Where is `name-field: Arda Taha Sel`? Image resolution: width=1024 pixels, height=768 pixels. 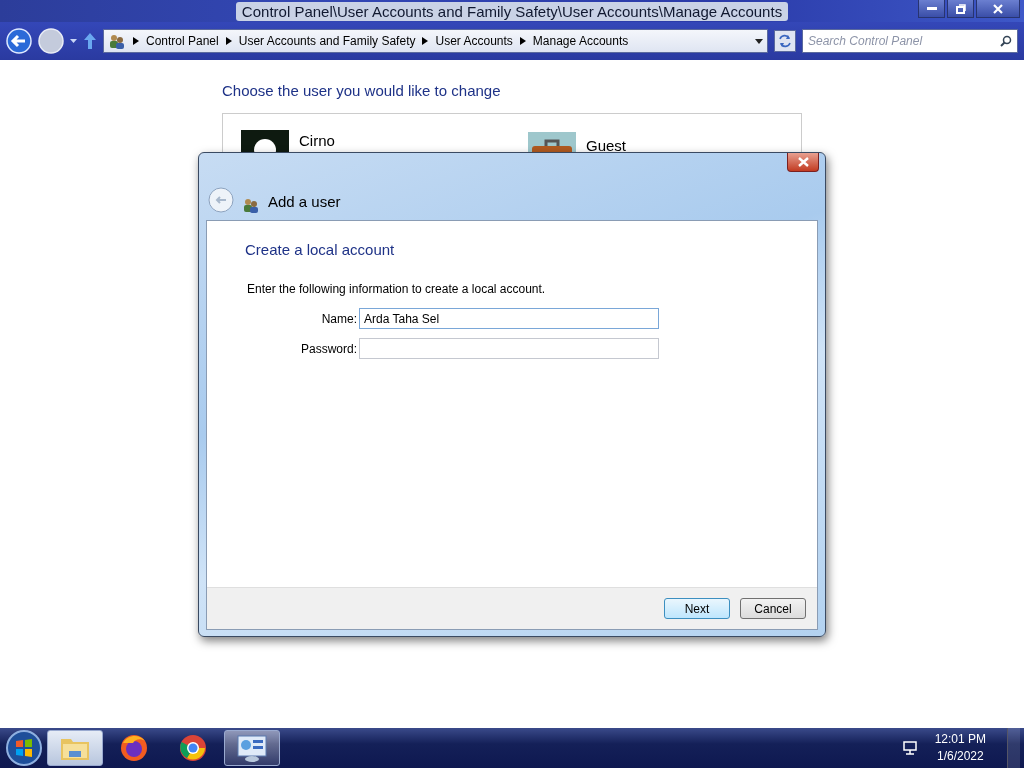 name-field: Arda Taha Sel is located at coordinates (509, 318).